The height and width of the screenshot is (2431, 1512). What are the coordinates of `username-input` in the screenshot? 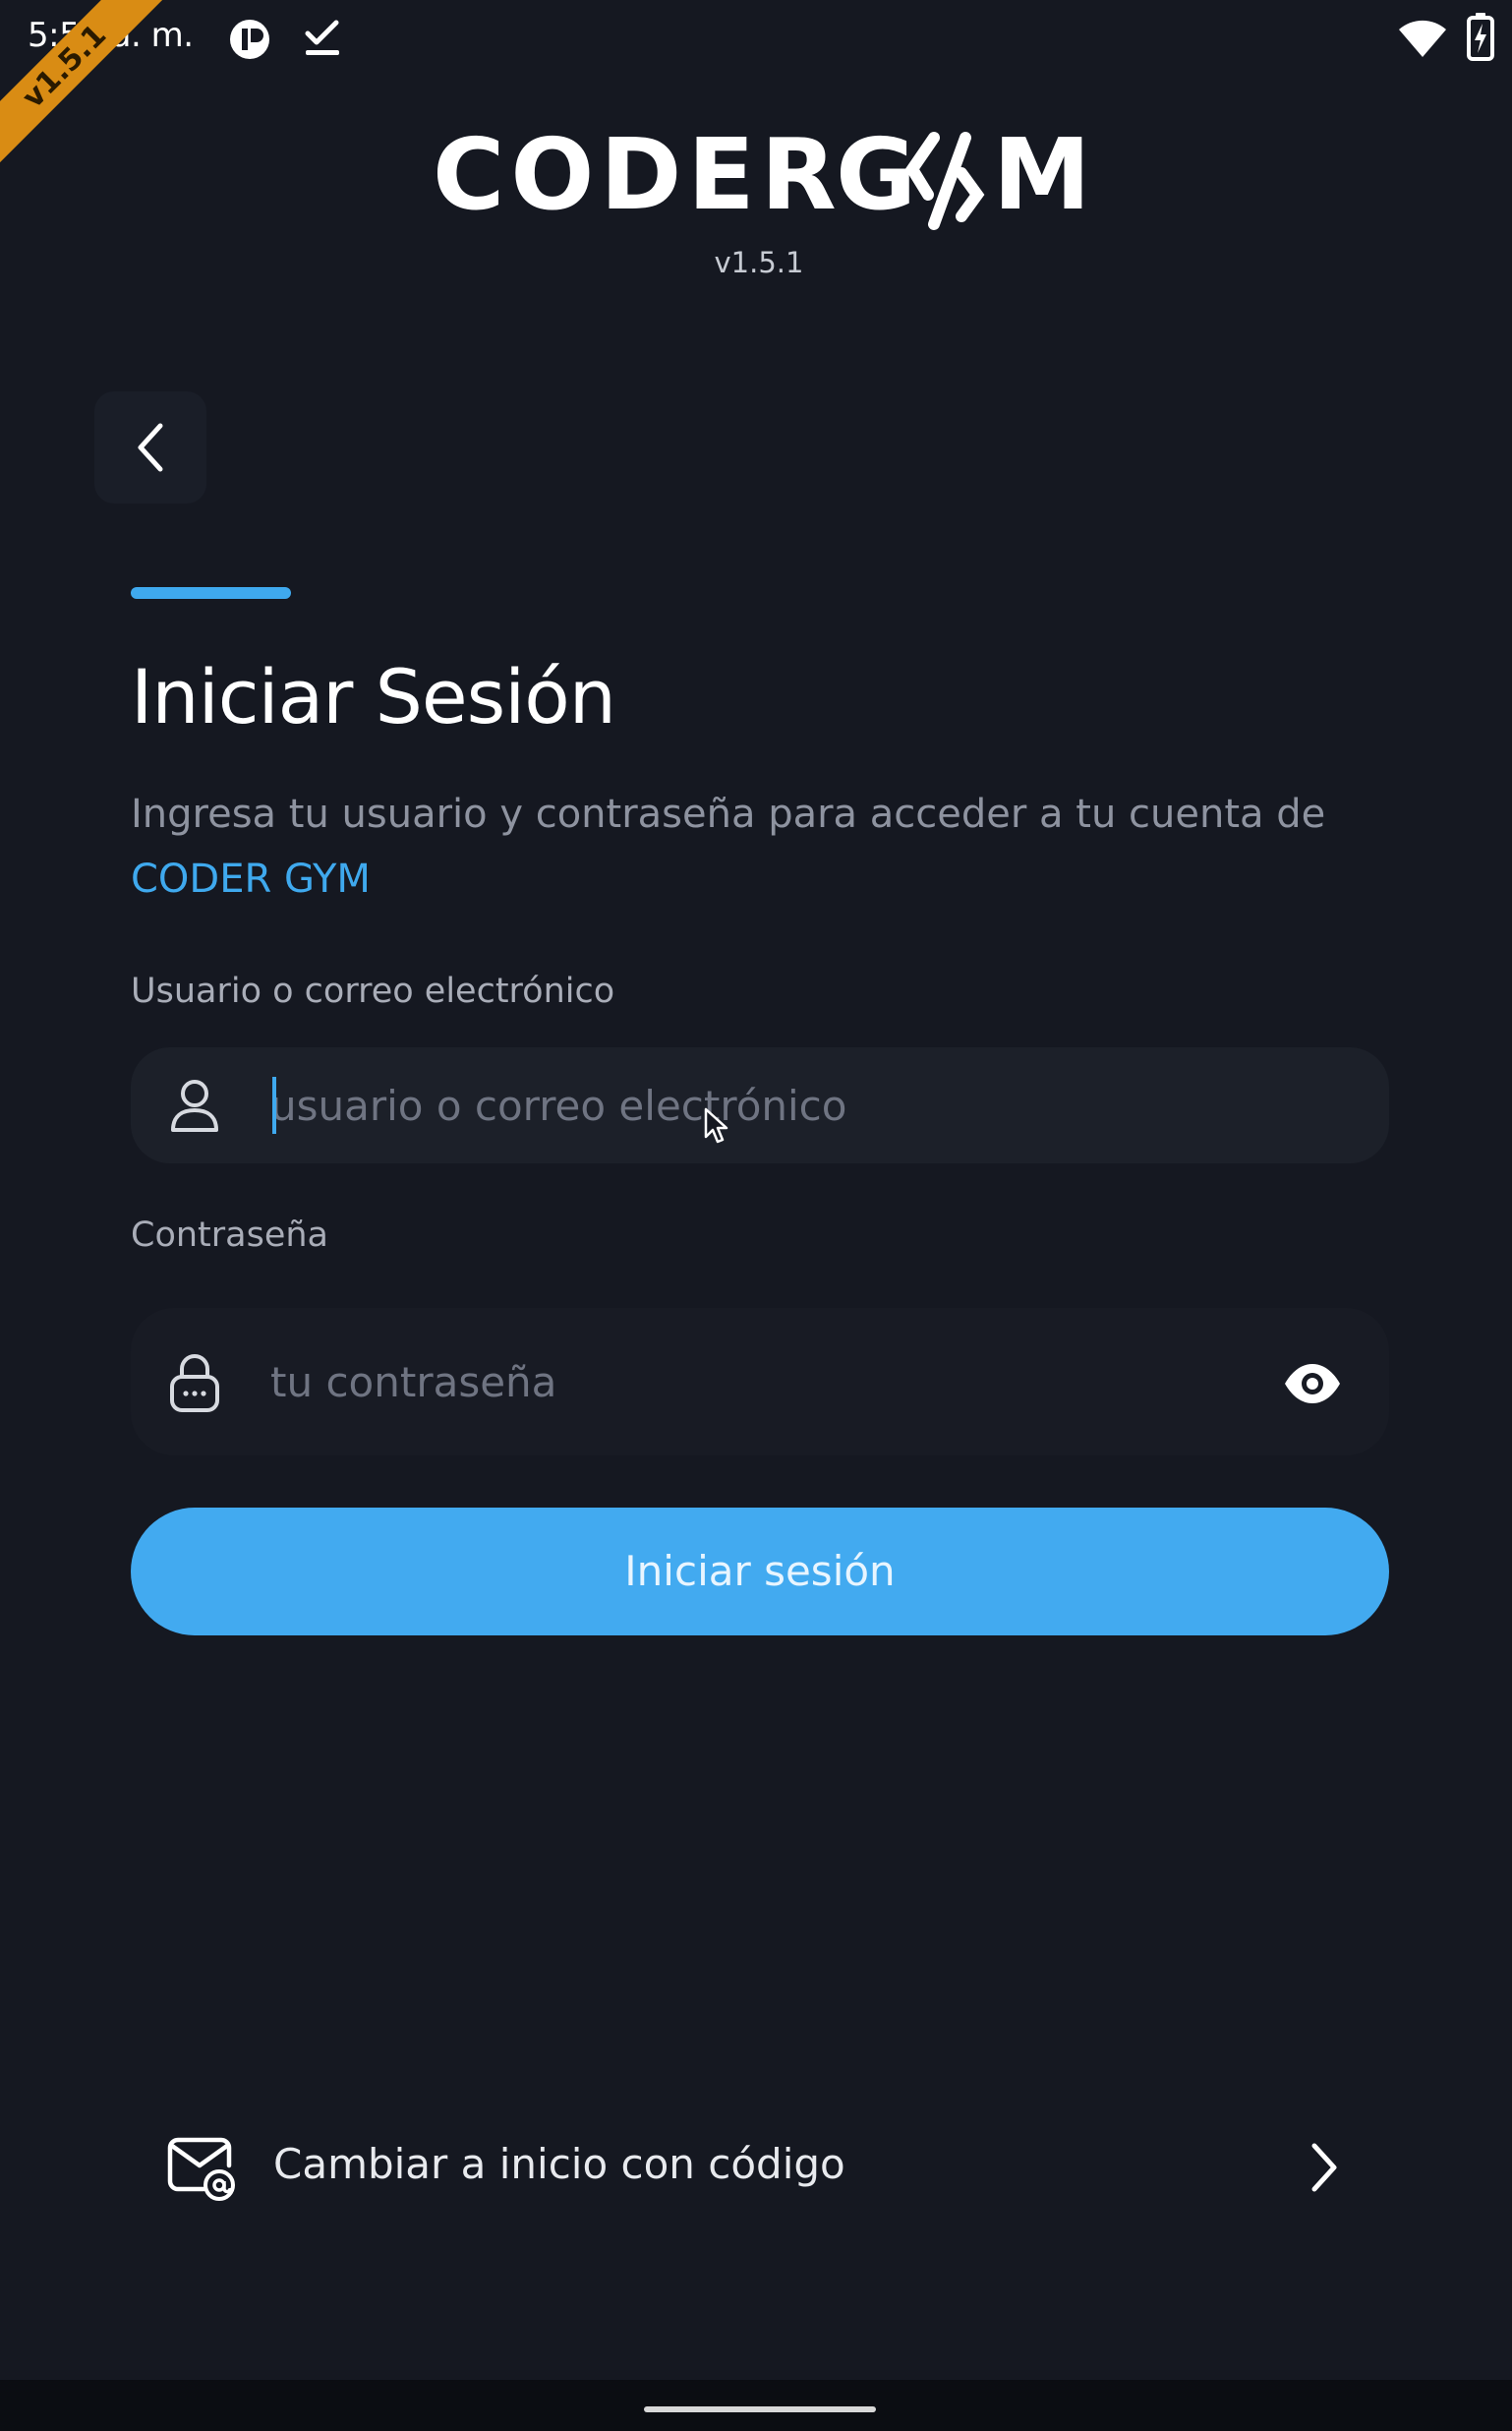 It's located at (761, 1105).